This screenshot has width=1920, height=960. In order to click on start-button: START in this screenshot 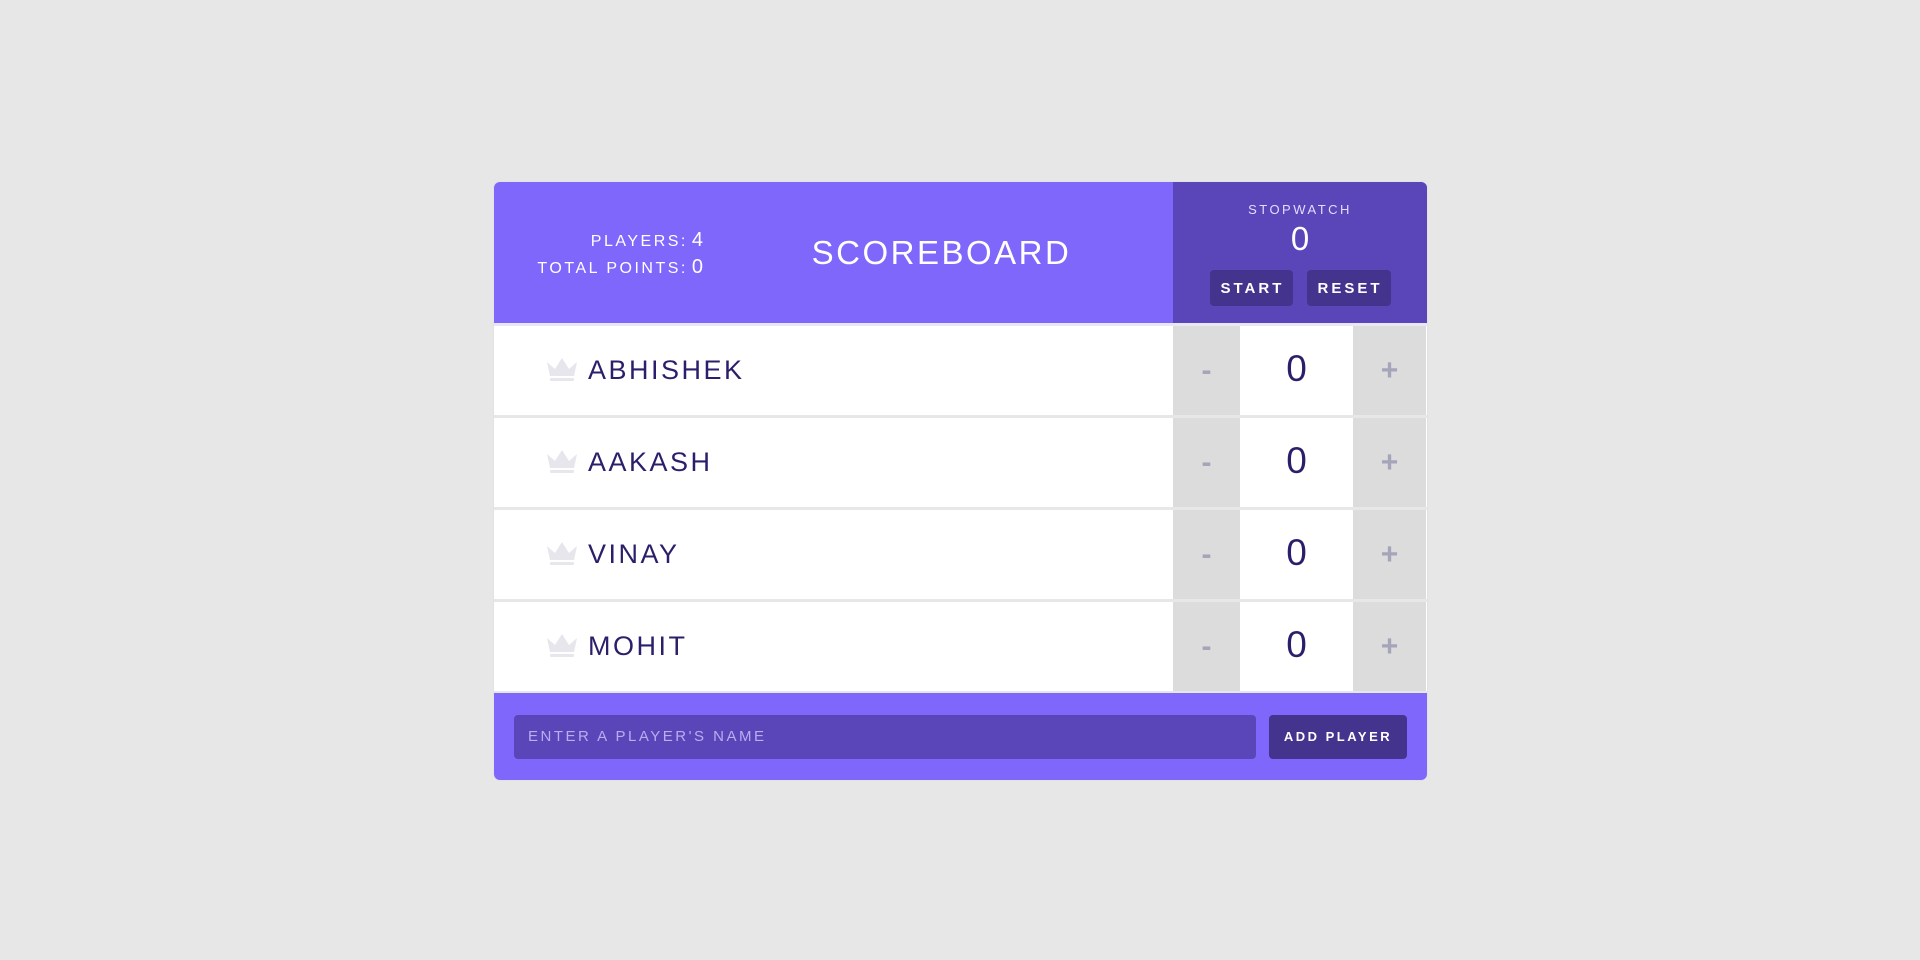, I will do `click(1251, 288)`.